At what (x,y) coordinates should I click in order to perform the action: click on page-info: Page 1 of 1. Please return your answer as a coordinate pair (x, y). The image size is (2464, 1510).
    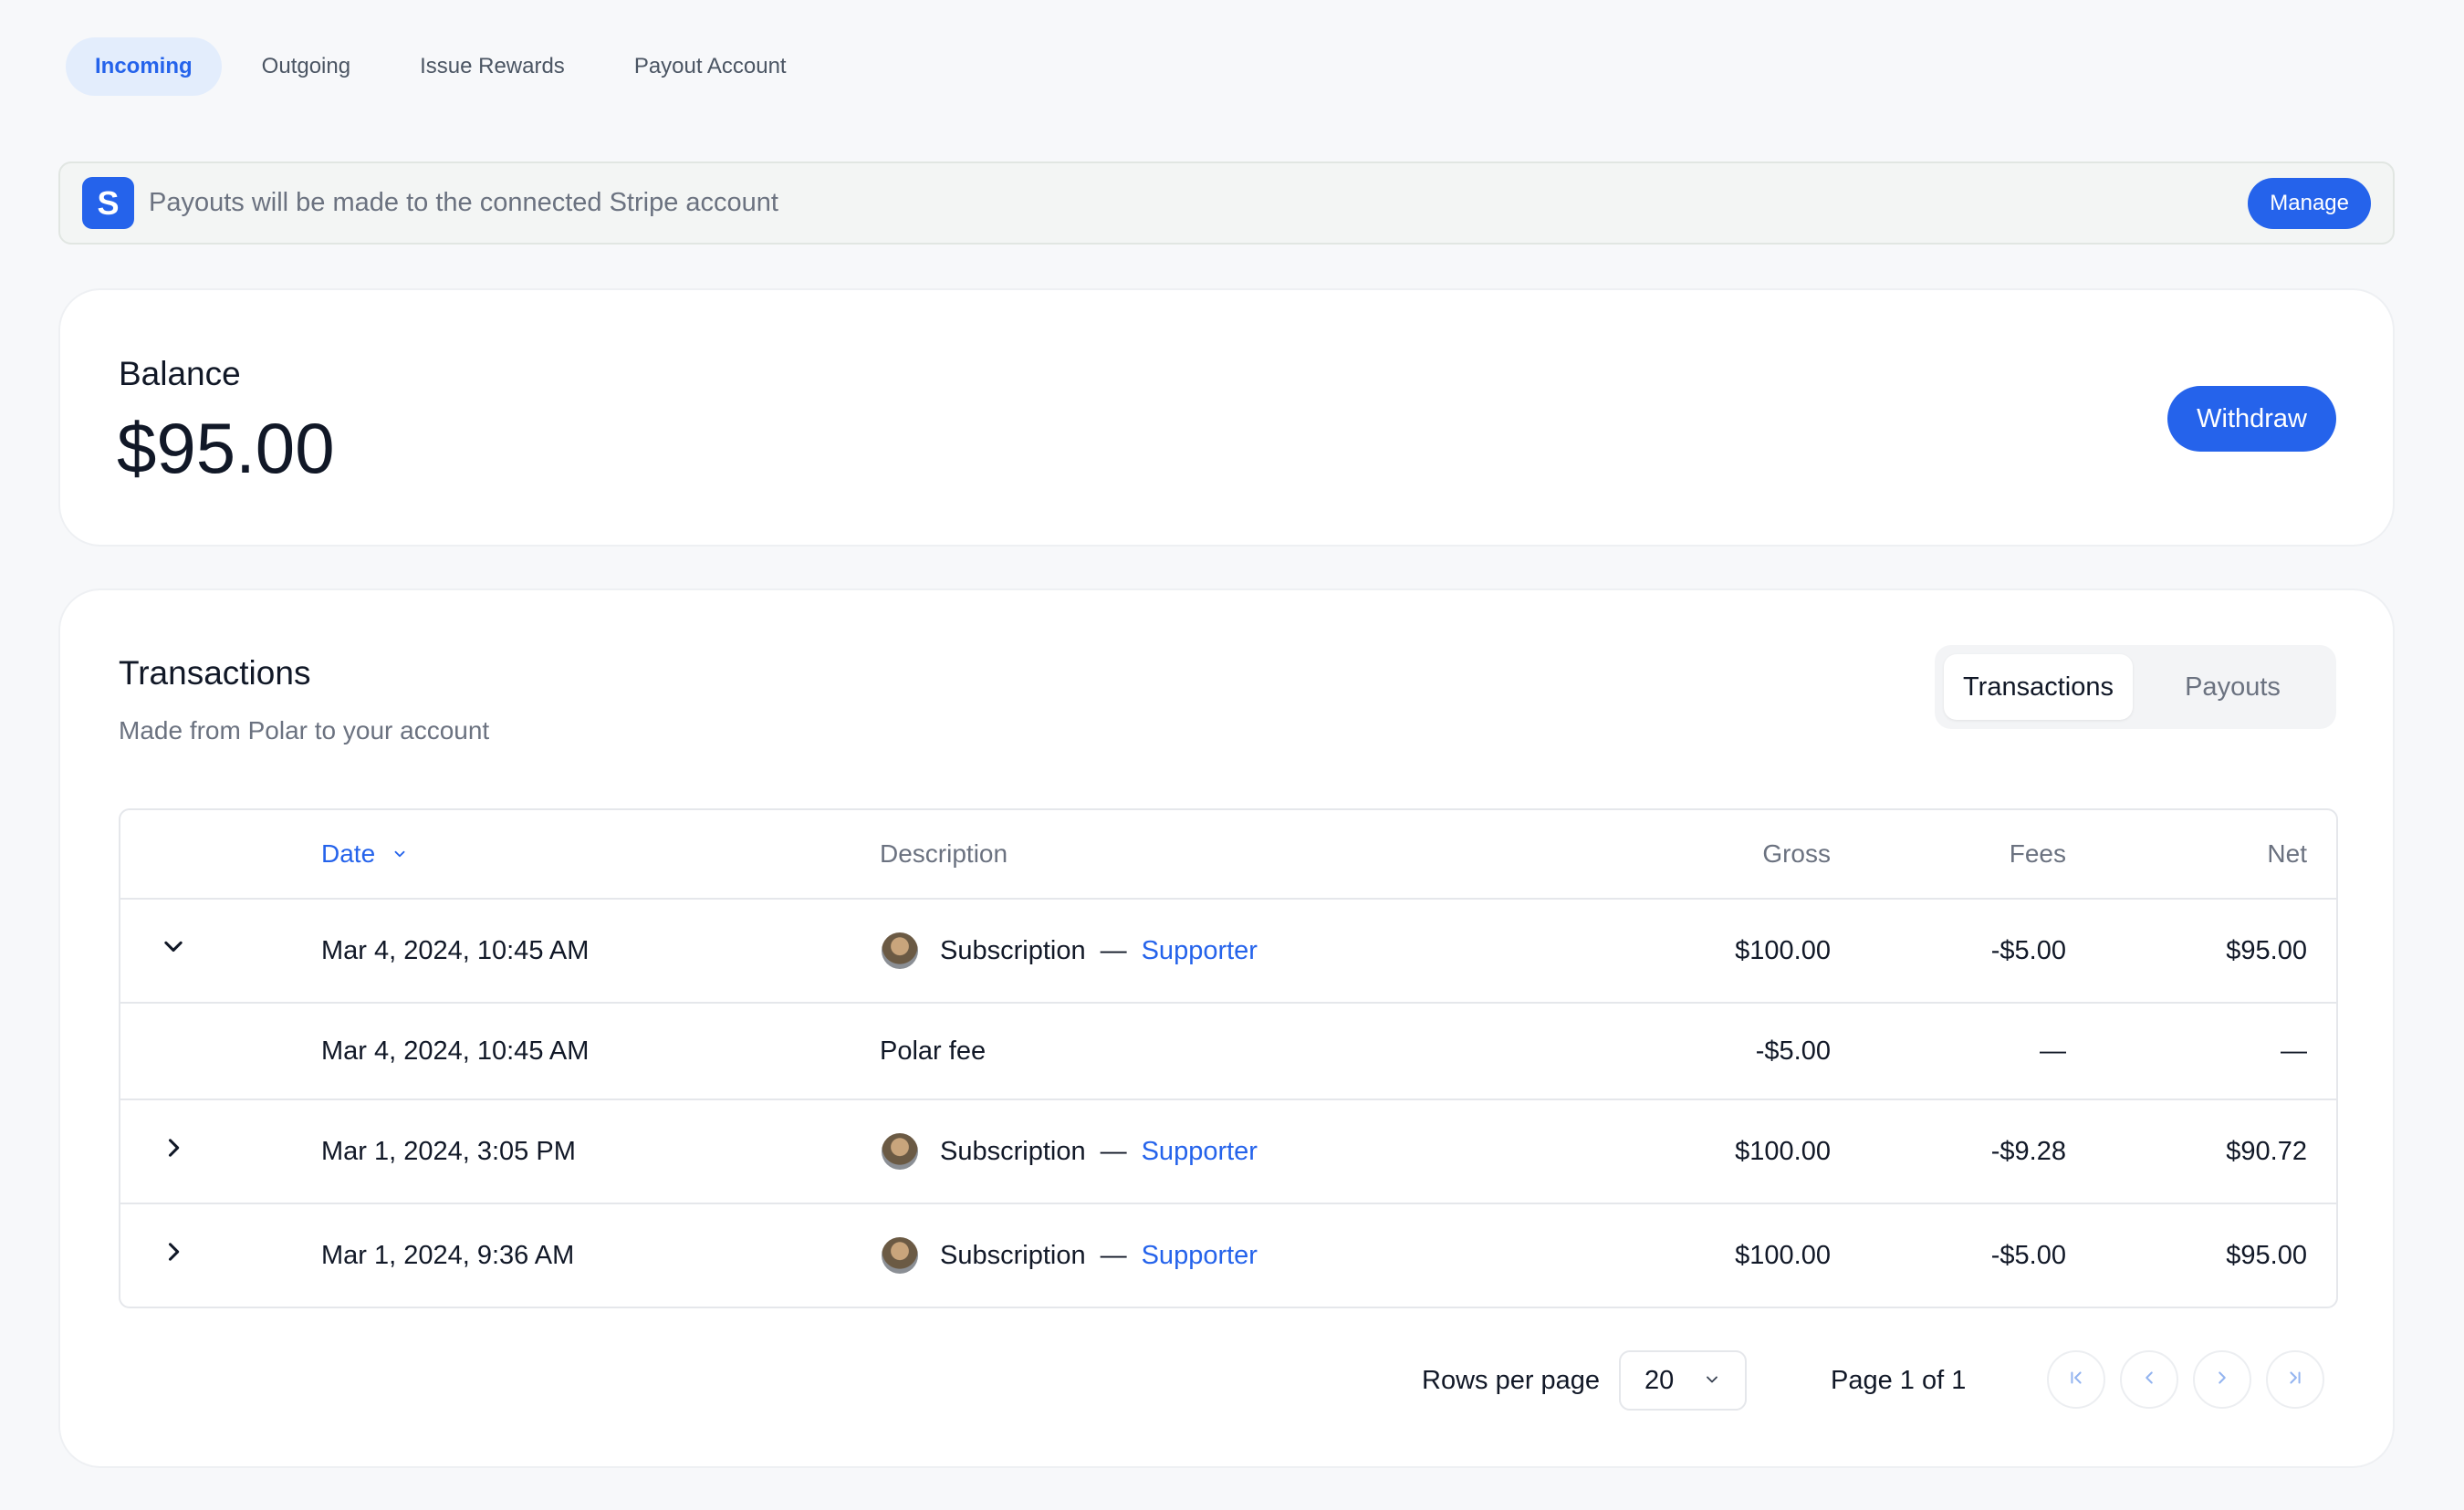
    Looking at the image, I should click on (1899, 1380).